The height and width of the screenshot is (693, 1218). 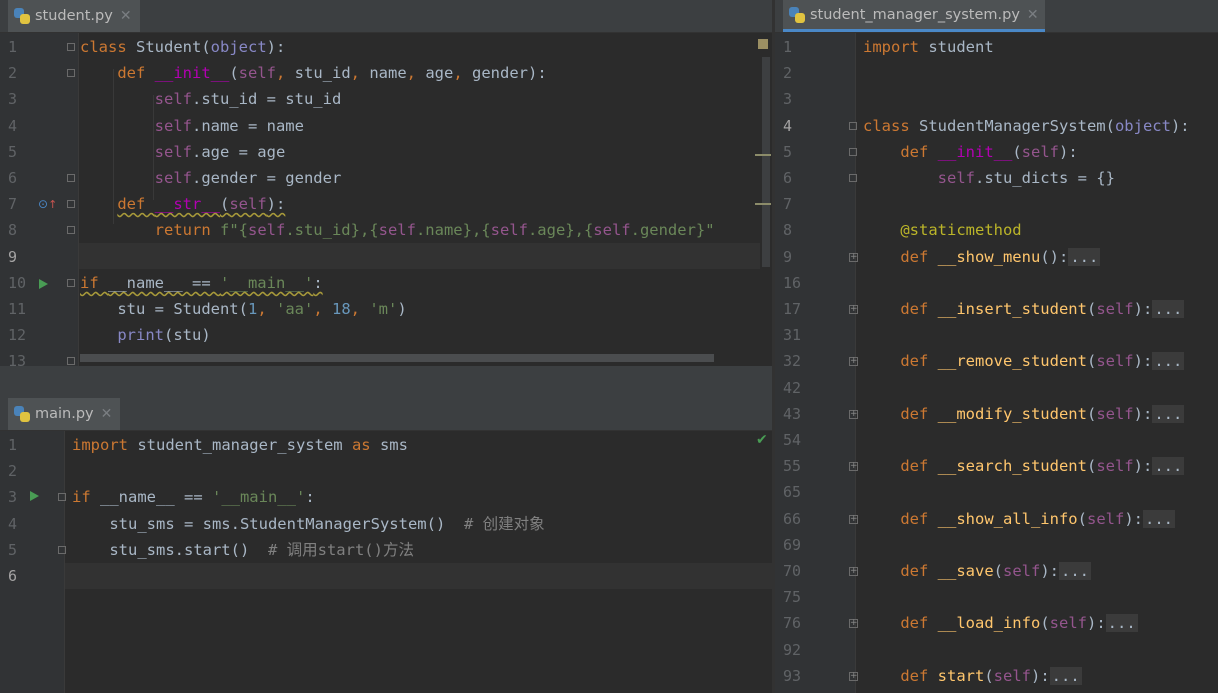 What do you see at coordinates (64, 414) in the screenshot?
I see `tab-main-py: main.py ✕` at bounding box center [64, 414].